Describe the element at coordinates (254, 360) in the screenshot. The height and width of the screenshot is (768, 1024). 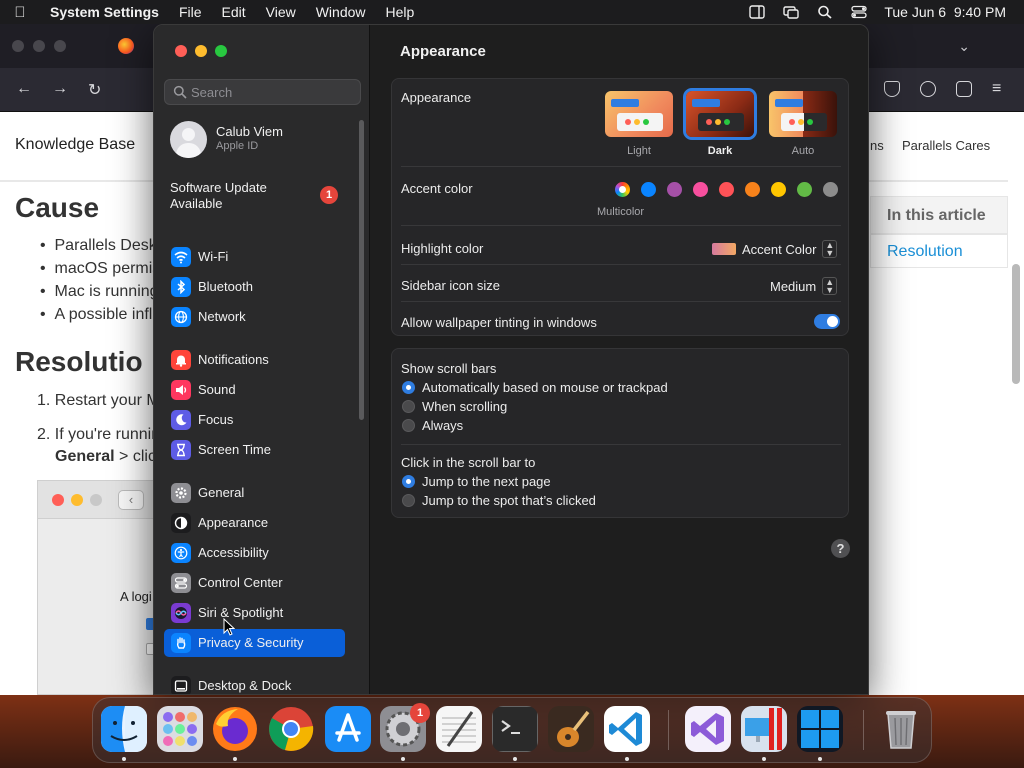
I see `sidebar-item-notifications: Notifications` at that location.